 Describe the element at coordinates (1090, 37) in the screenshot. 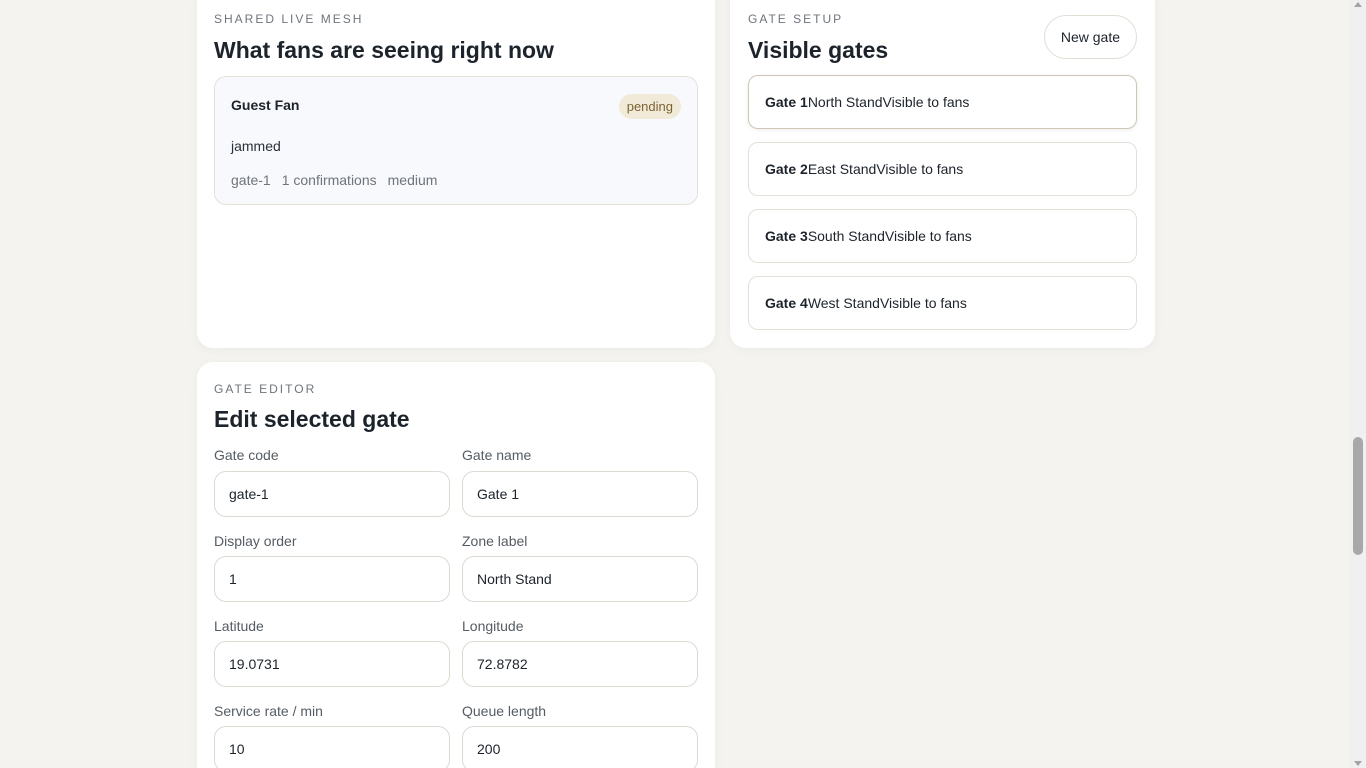

I see `new-gate-button: New gate` at that location.